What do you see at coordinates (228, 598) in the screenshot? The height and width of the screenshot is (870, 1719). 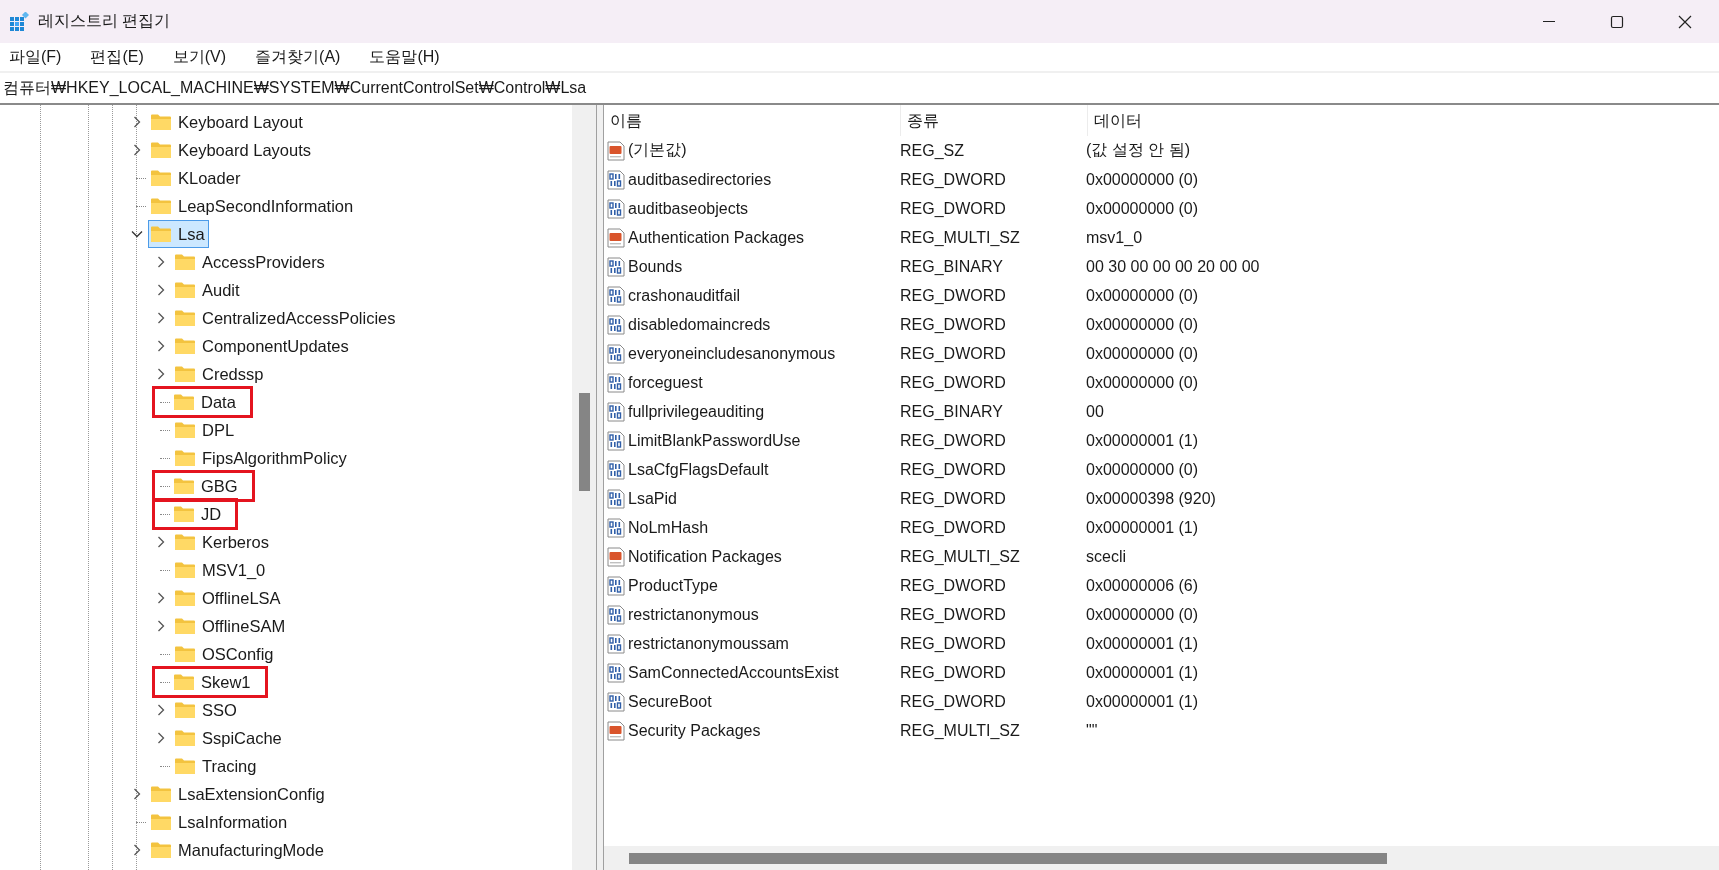 I see `tree-item: OfflineLSA` at bounding box center [228, 598].